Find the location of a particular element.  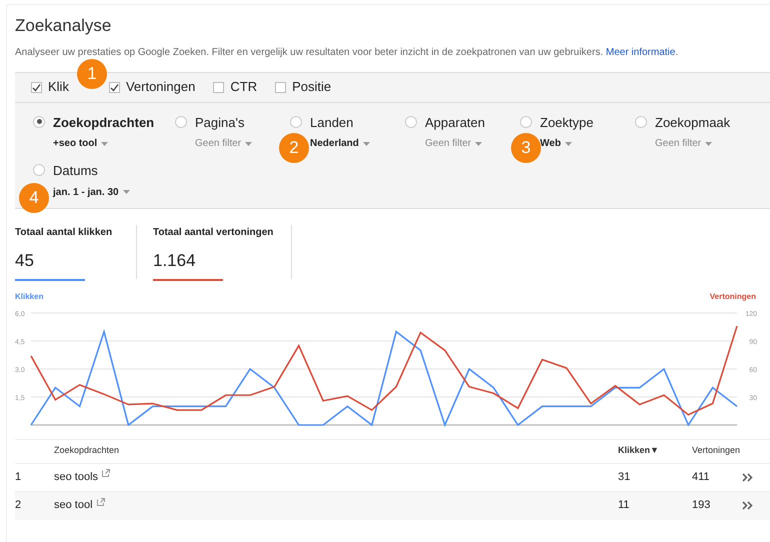

filter-label: Landen is located at coordinates (332, 123).